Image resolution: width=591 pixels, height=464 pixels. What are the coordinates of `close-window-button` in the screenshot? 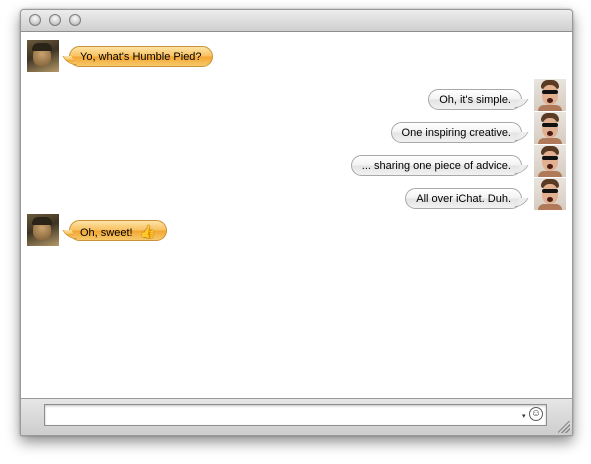 It's located at (35, 20).